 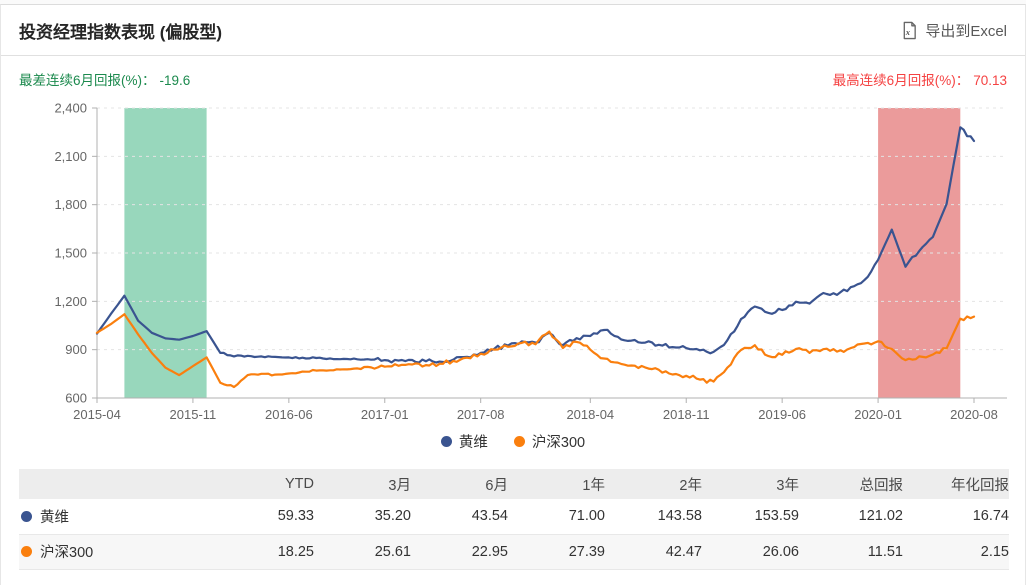 I want to click on huangwei-1y: 71.00, so click(x=586, y=516).